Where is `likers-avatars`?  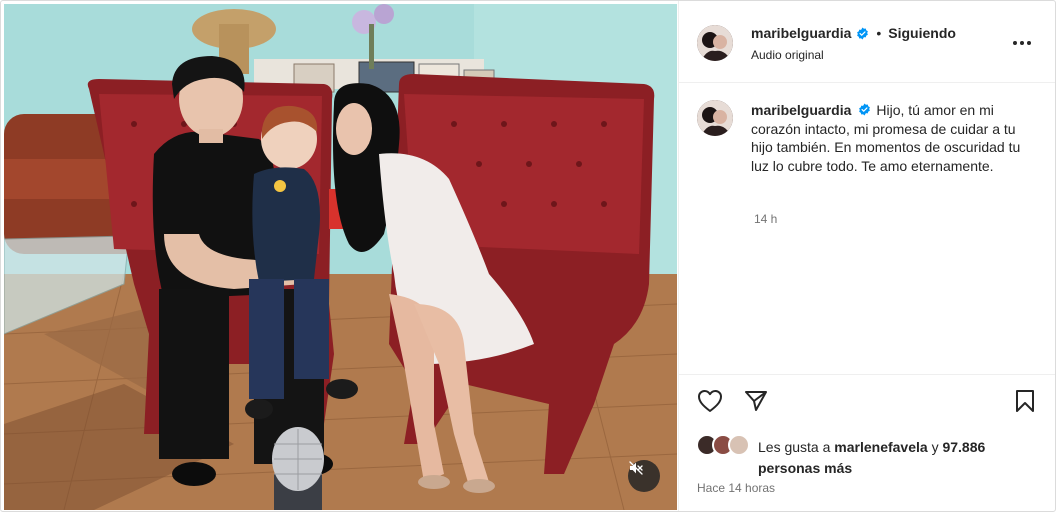 likers-avatars is located at coordinates (725, 446).